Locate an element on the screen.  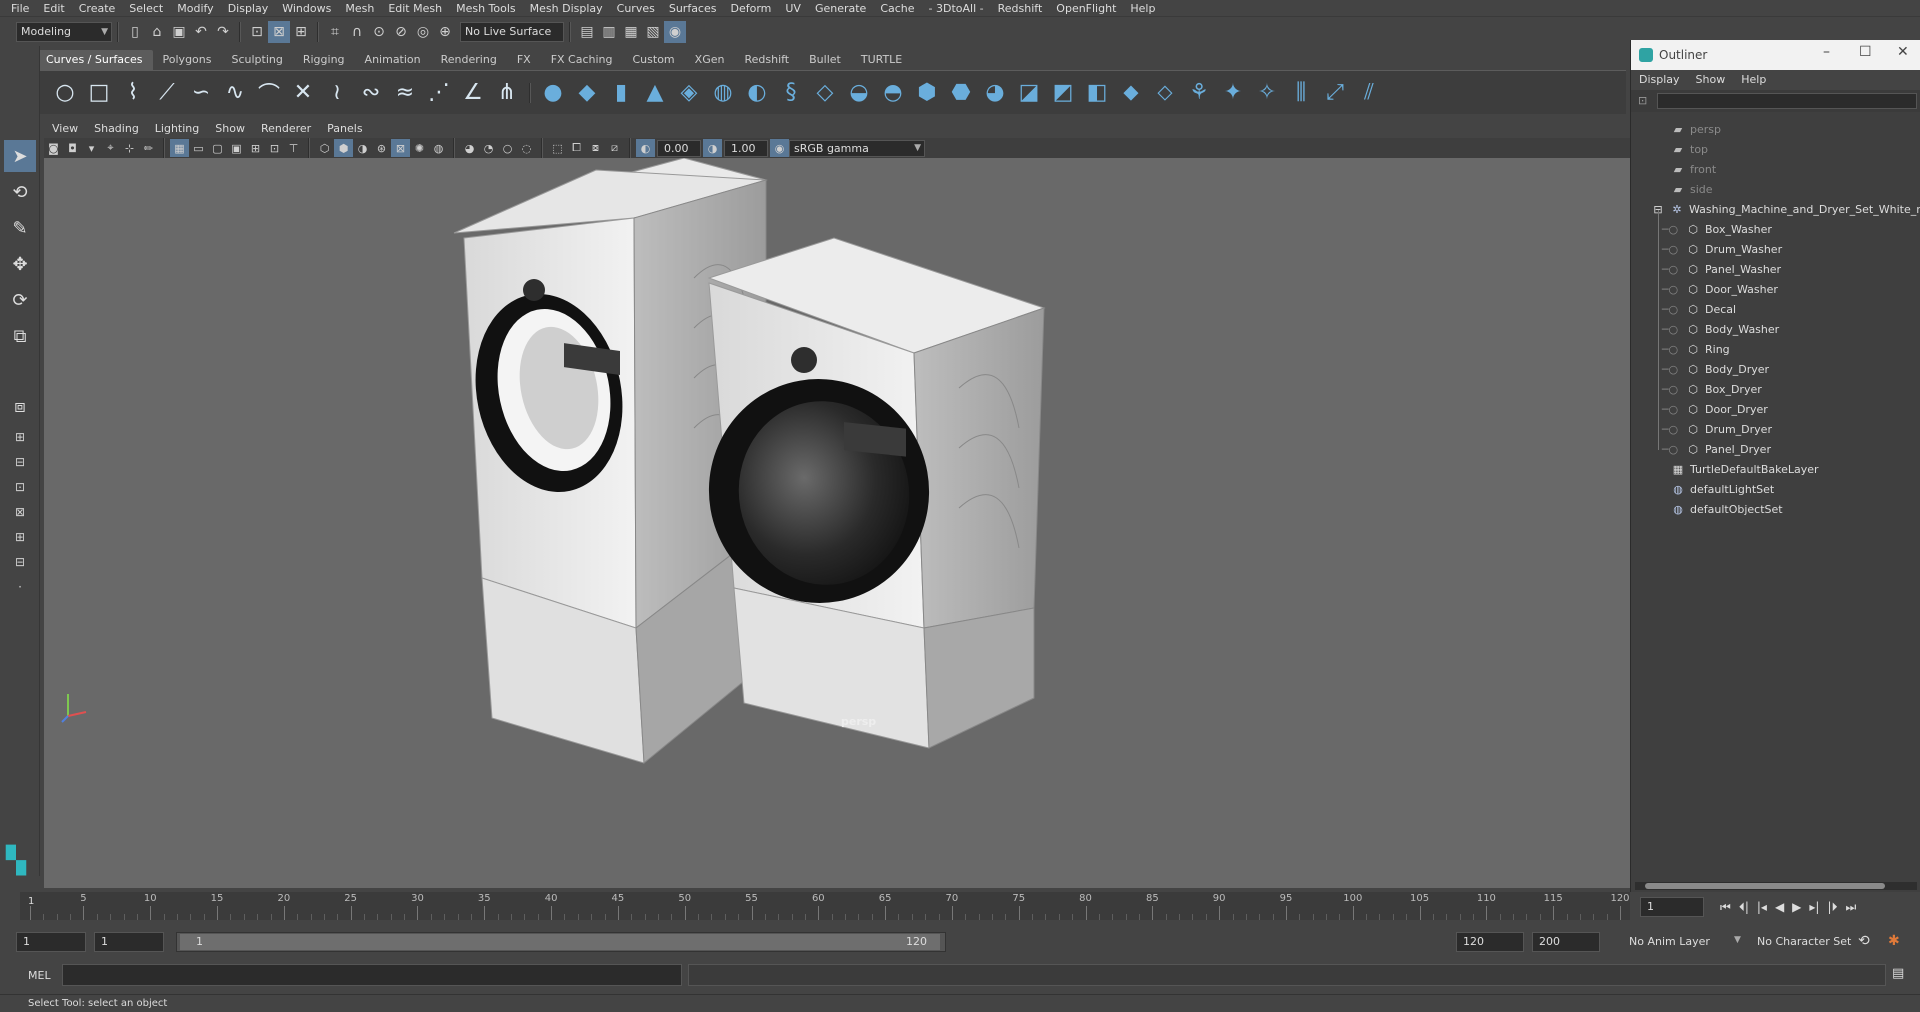
close-icon: ✕ is located at coordinates (1903, 52).